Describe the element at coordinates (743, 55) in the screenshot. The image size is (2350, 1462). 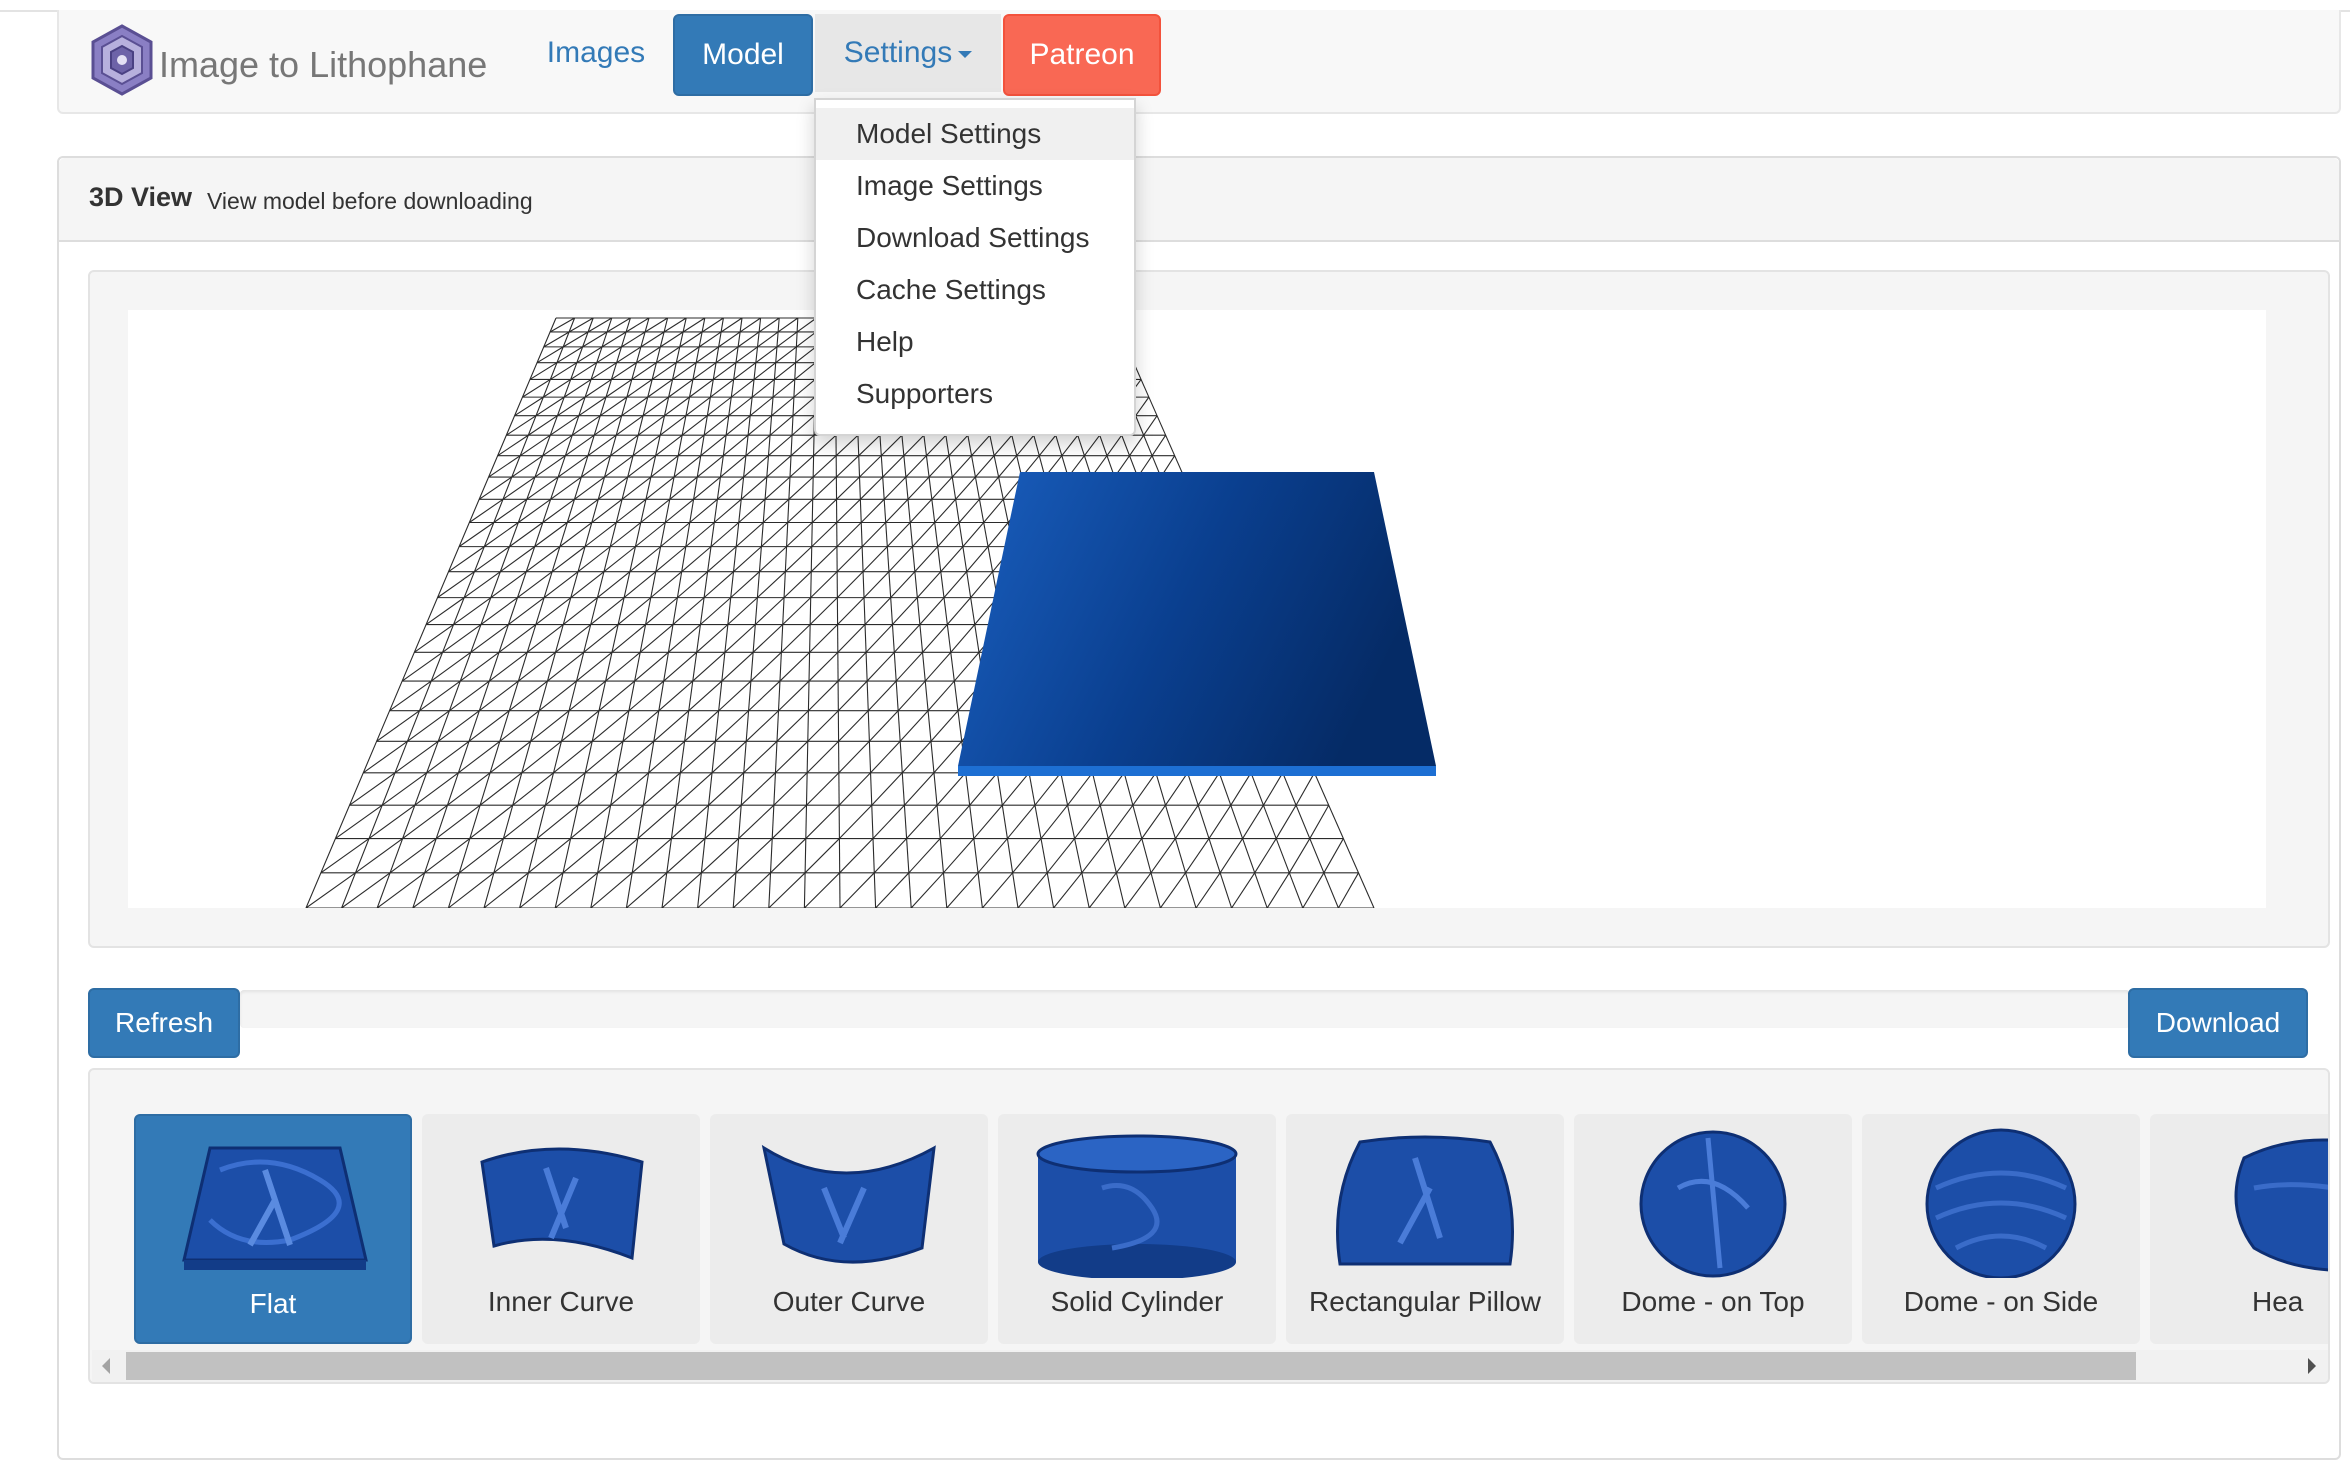
I see `nav-model: Model` at that location.